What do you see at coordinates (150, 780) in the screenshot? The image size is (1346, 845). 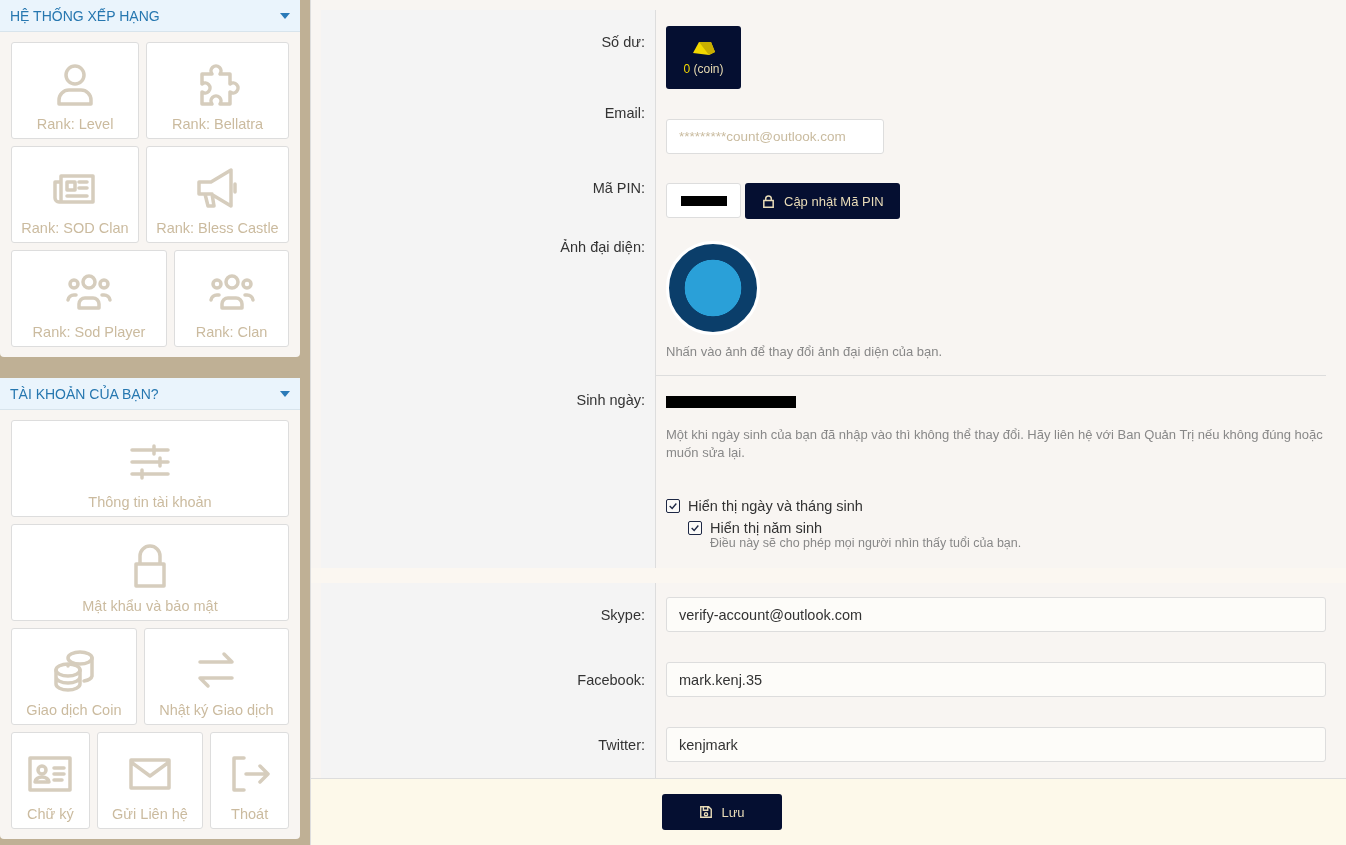 I see `menu-tile: Gửi Liên hệ` at bounding box center [150, 780].